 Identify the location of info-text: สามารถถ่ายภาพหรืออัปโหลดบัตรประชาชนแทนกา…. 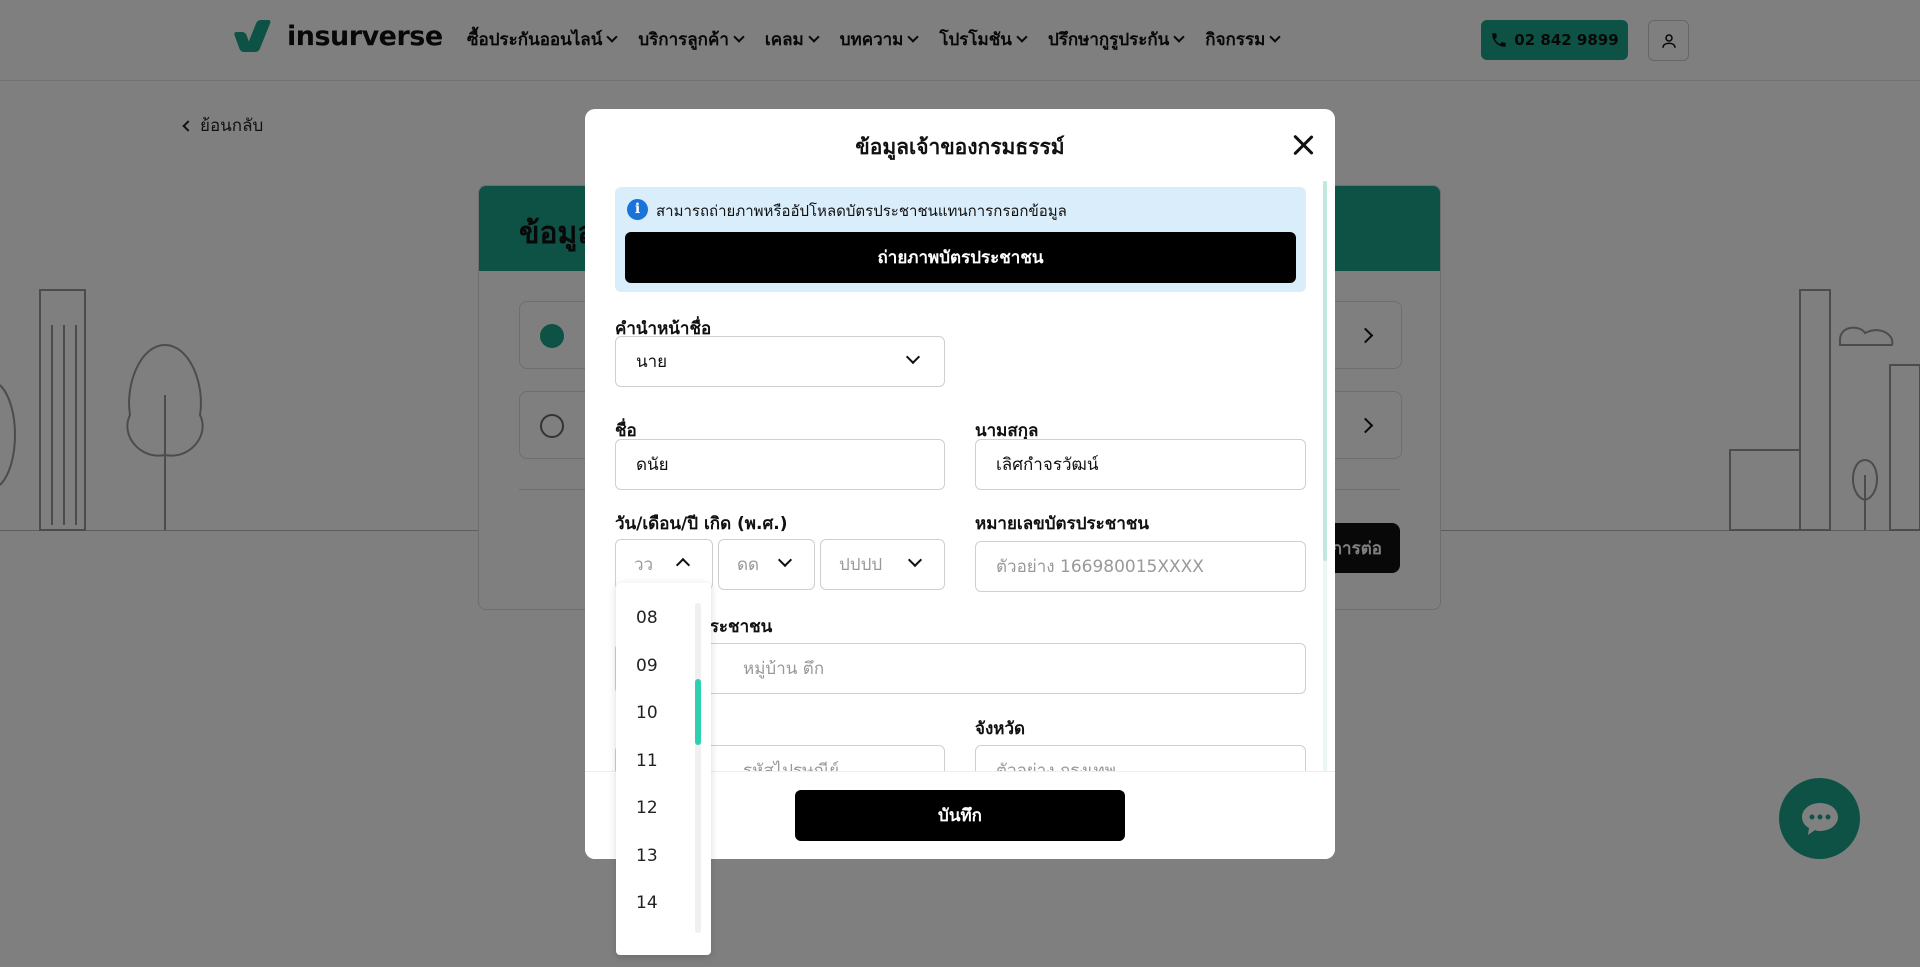
(861, 211).